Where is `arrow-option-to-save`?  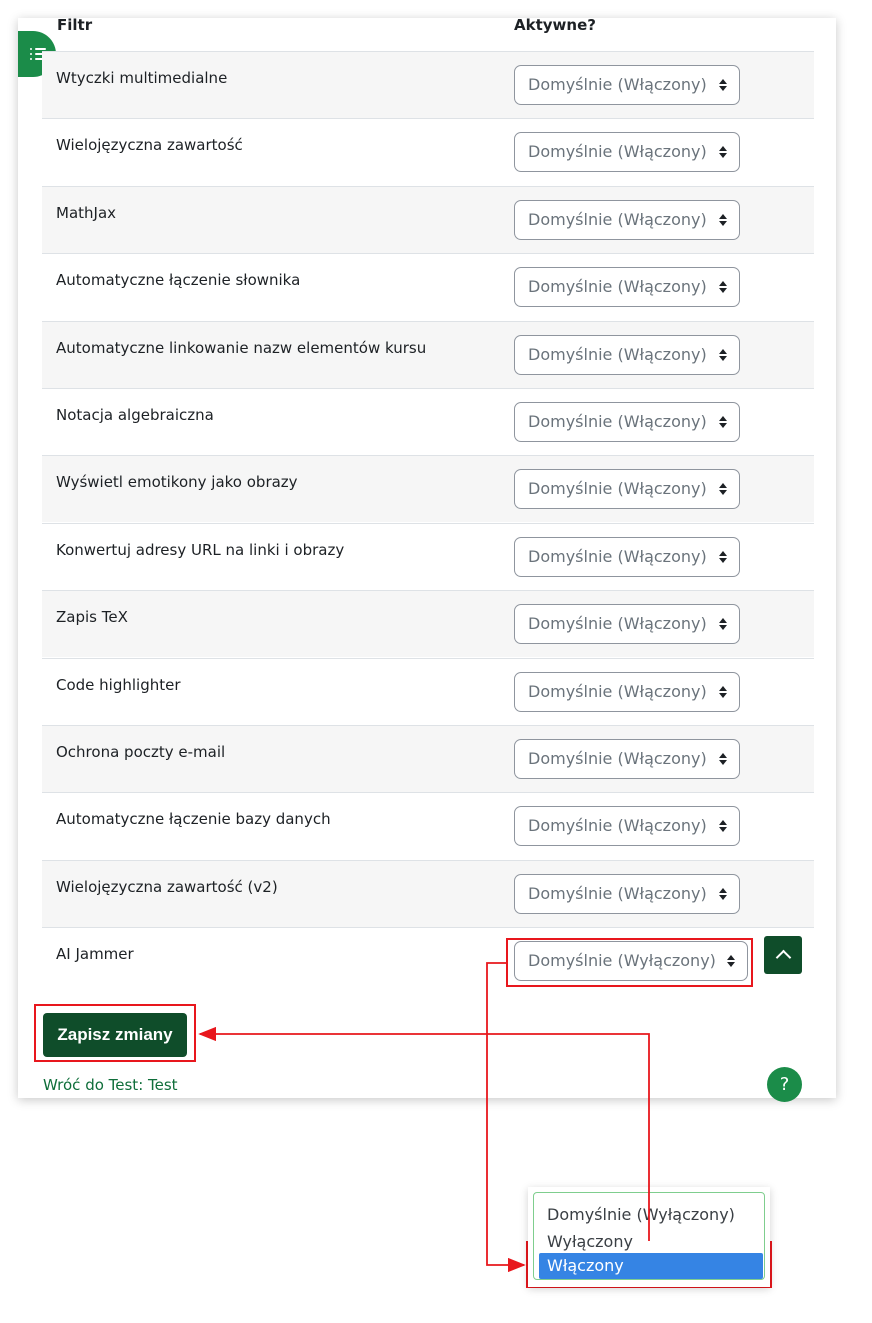 arrow-option-to-save is located at coordinates (424, 1133).